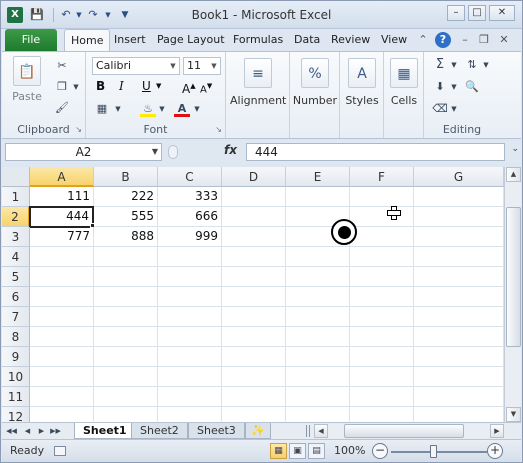 This screenshot has width=523, height=463. Describe the element at coordinates (190, 337) in the screenshot. I see `cell-c8` at that location.